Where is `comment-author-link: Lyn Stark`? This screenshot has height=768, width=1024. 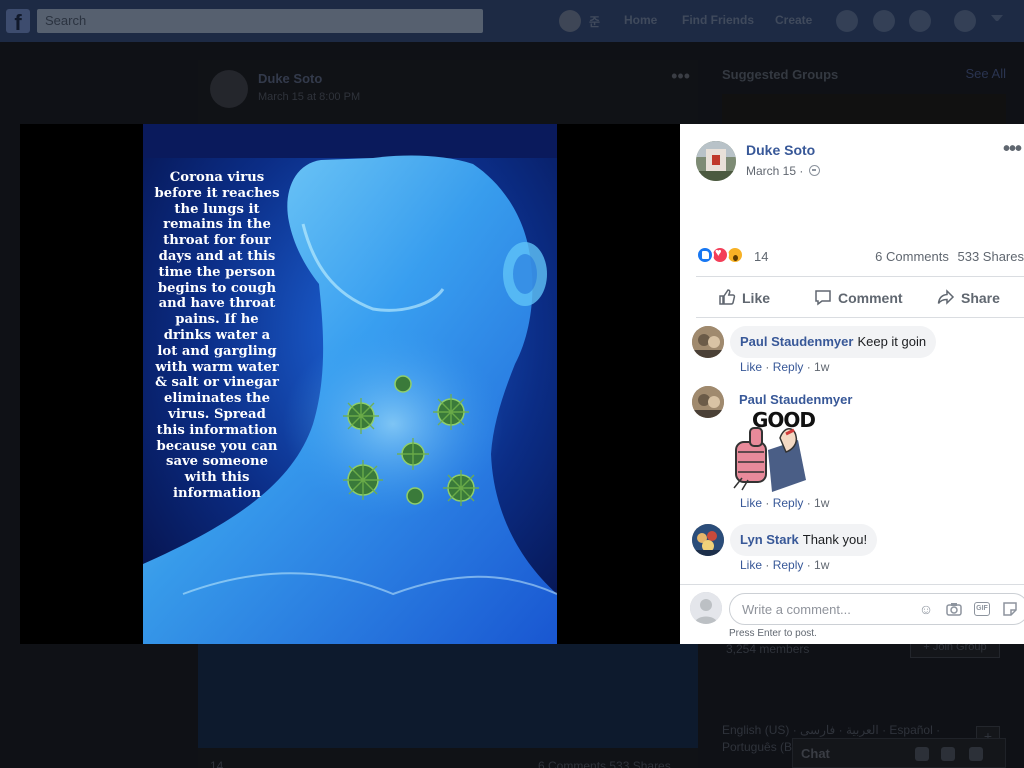 comment-author-link: Lyn Stark is located at coordinates (769, 539).